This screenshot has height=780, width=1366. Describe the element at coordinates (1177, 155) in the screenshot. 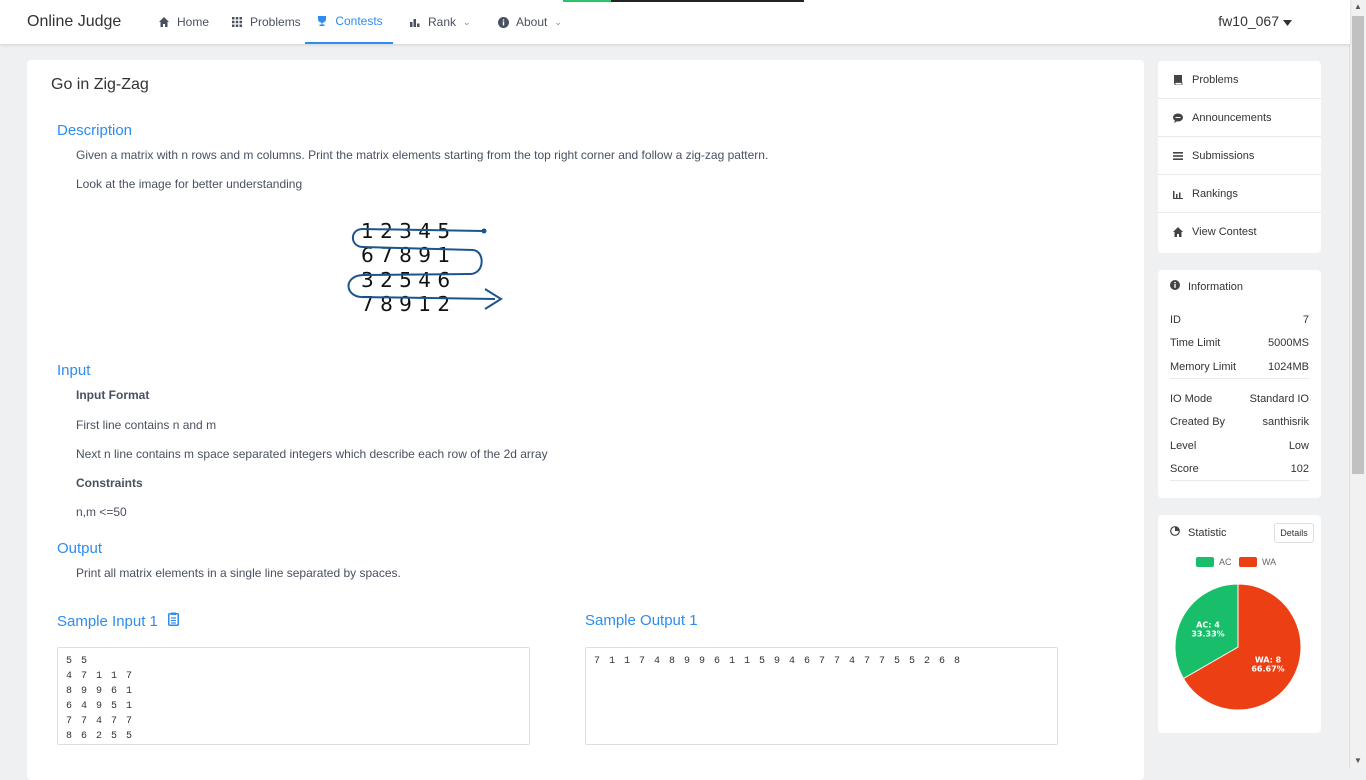

I see `list-icon` at that location.